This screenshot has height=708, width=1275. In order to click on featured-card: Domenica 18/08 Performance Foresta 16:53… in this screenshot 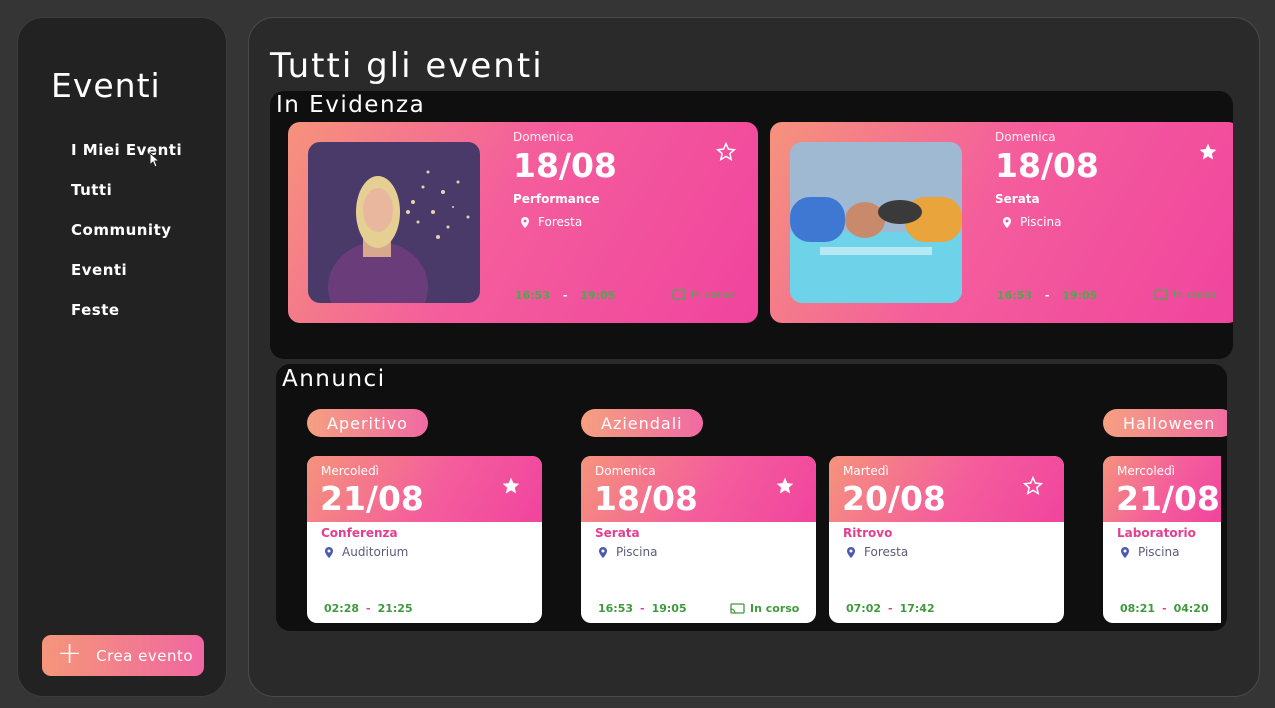, I will do `click(523, 222)`.